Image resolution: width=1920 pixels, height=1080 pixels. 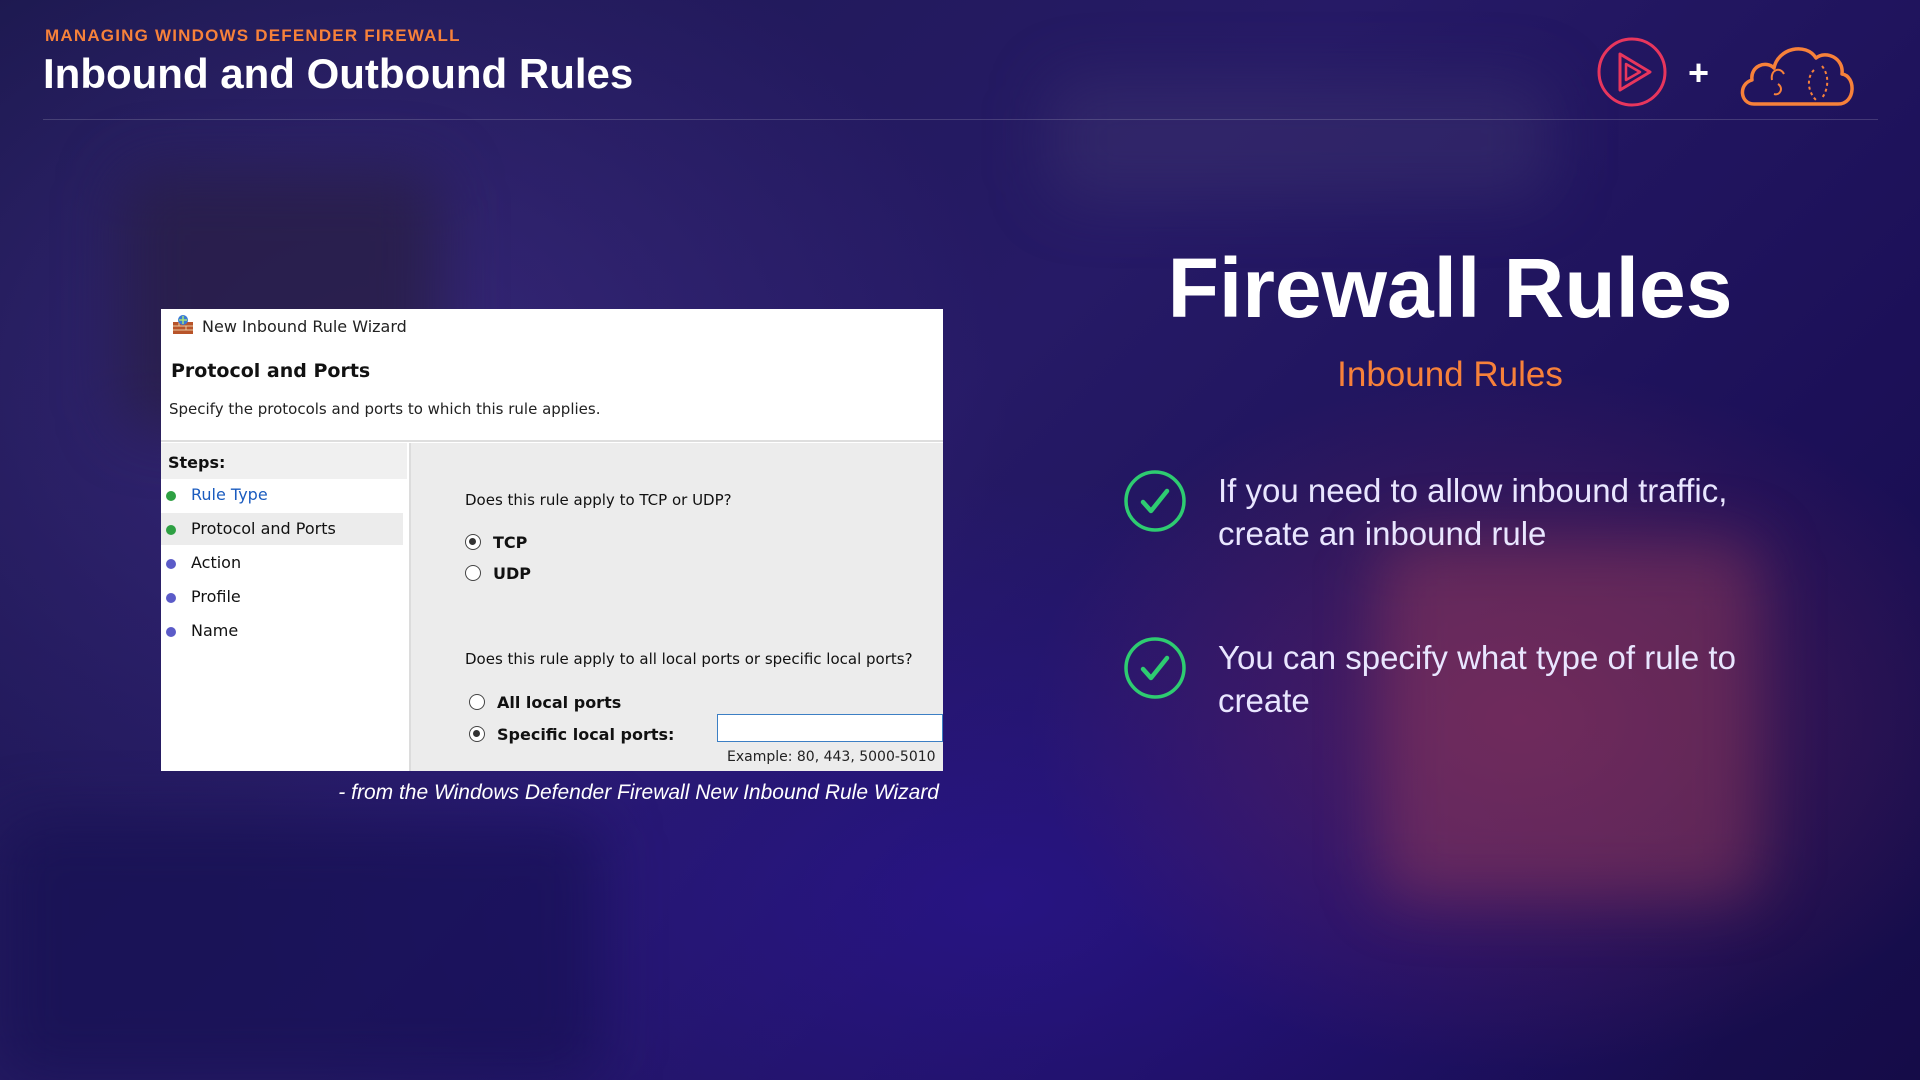 I want to click on tcp-radio-option: TCP, so click(x=525, y=543).